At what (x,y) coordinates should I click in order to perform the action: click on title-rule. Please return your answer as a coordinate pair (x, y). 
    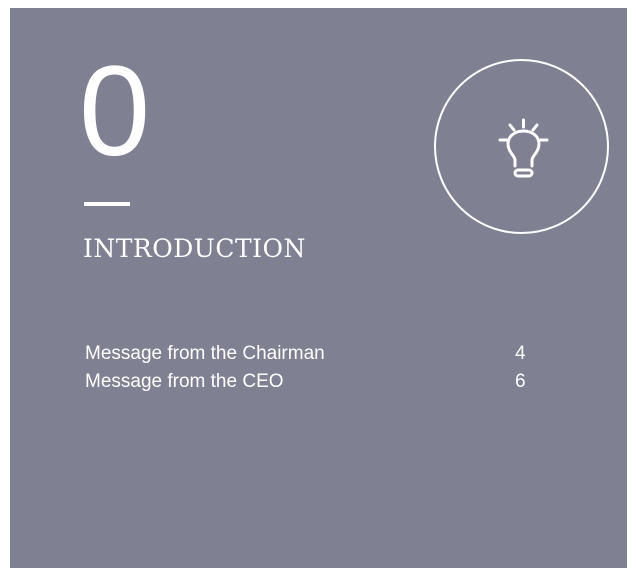
    Looking at the image, I should click on (107, 204).